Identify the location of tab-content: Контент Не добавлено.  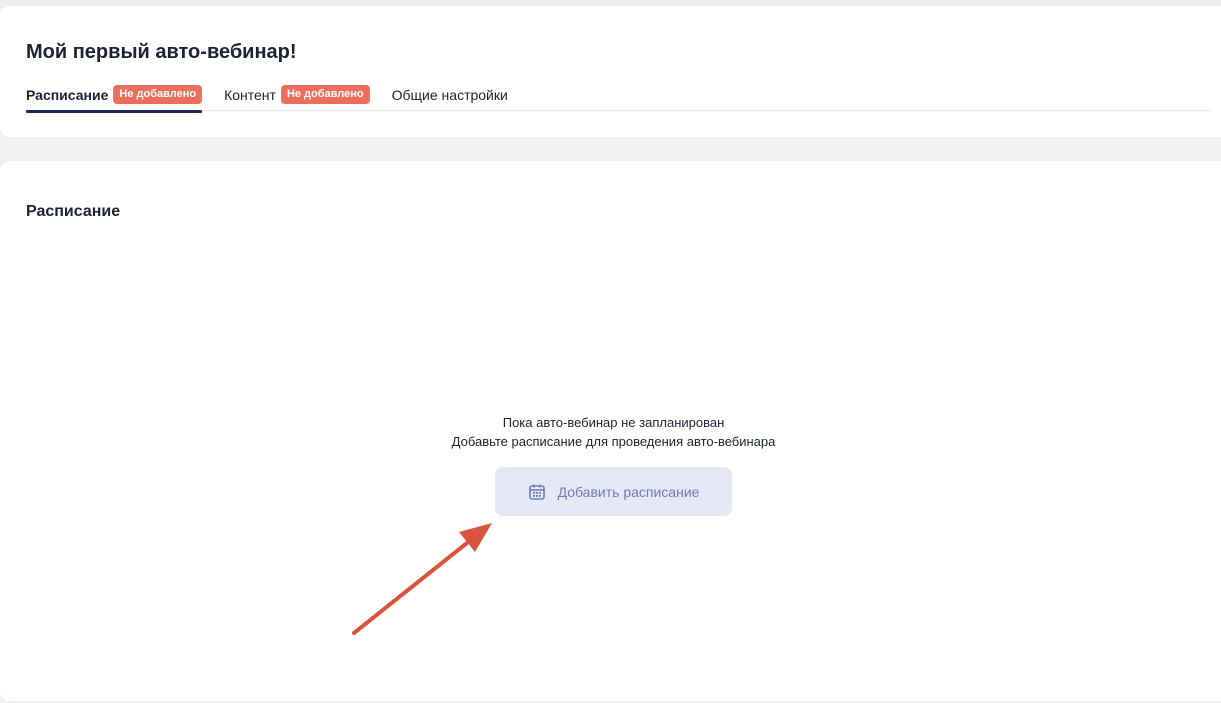
(297, 97).